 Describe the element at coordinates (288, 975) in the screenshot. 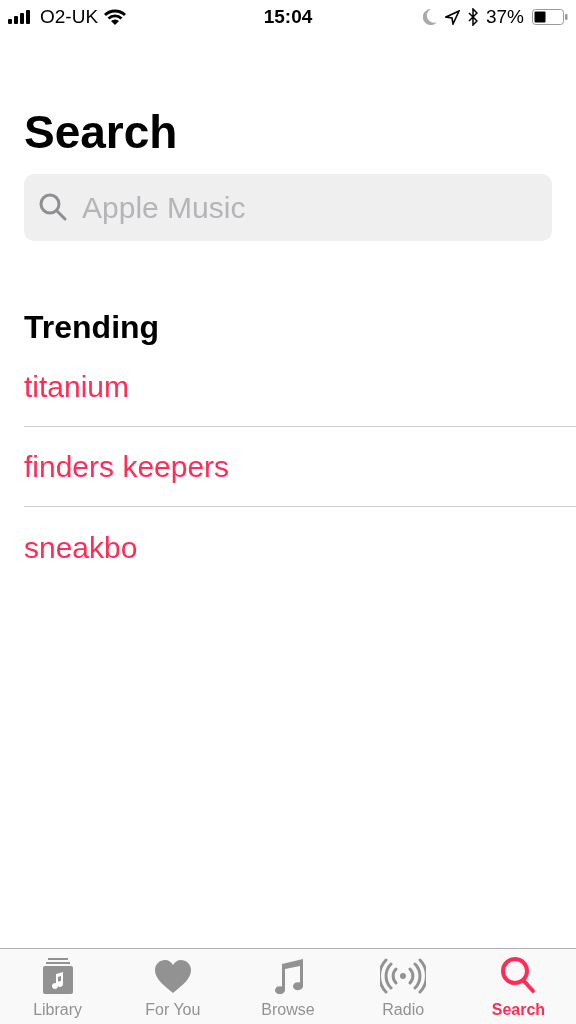

I see `music-note-icon` at that location.